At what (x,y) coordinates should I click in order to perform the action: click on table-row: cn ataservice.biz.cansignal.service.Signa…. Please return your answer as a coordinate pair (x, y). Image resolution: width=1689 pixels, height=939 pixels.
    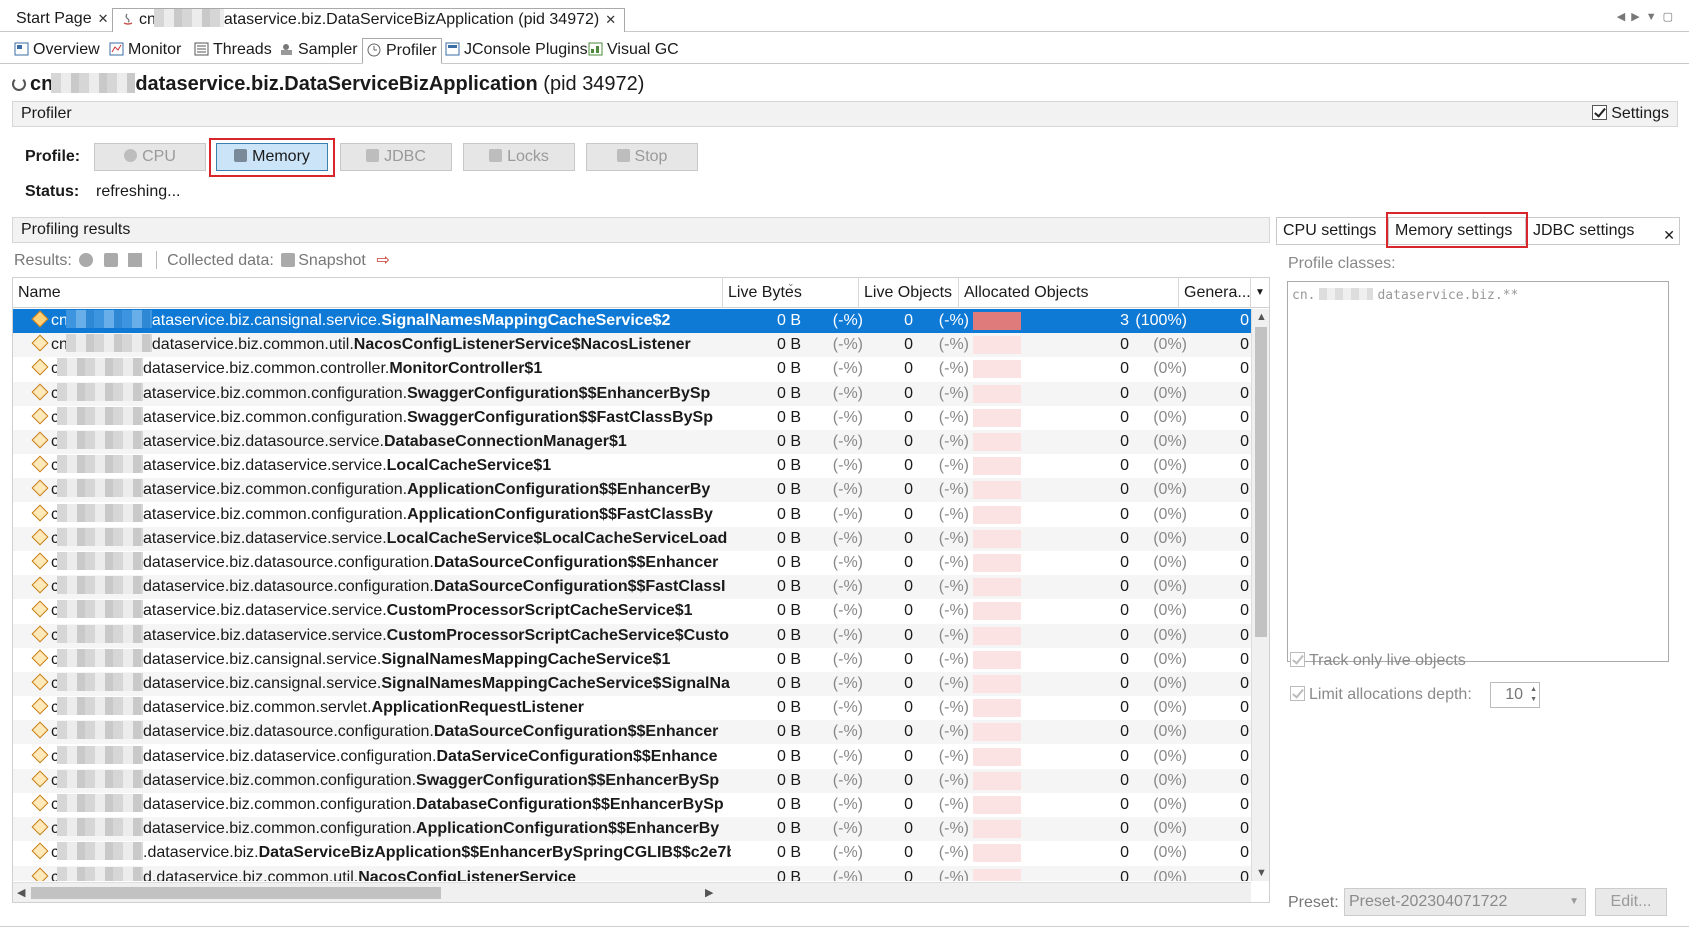
    Looking at the image, I should click on (632, 321).